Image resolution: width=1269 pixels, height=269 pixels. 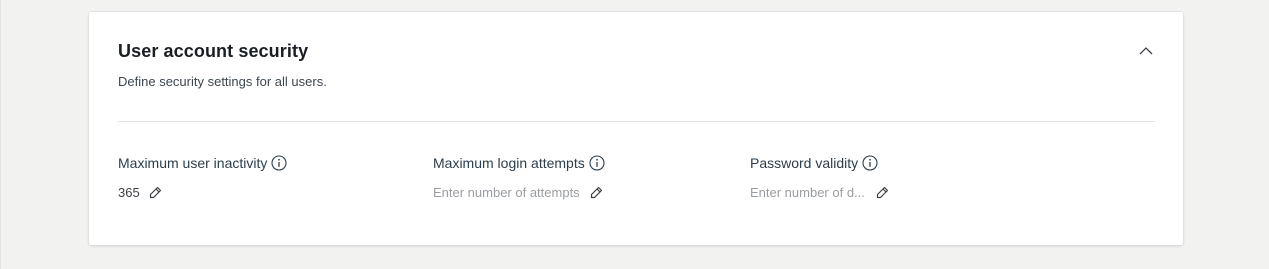 I want to click on collapse-section-button, so click(x=1146, y=50).